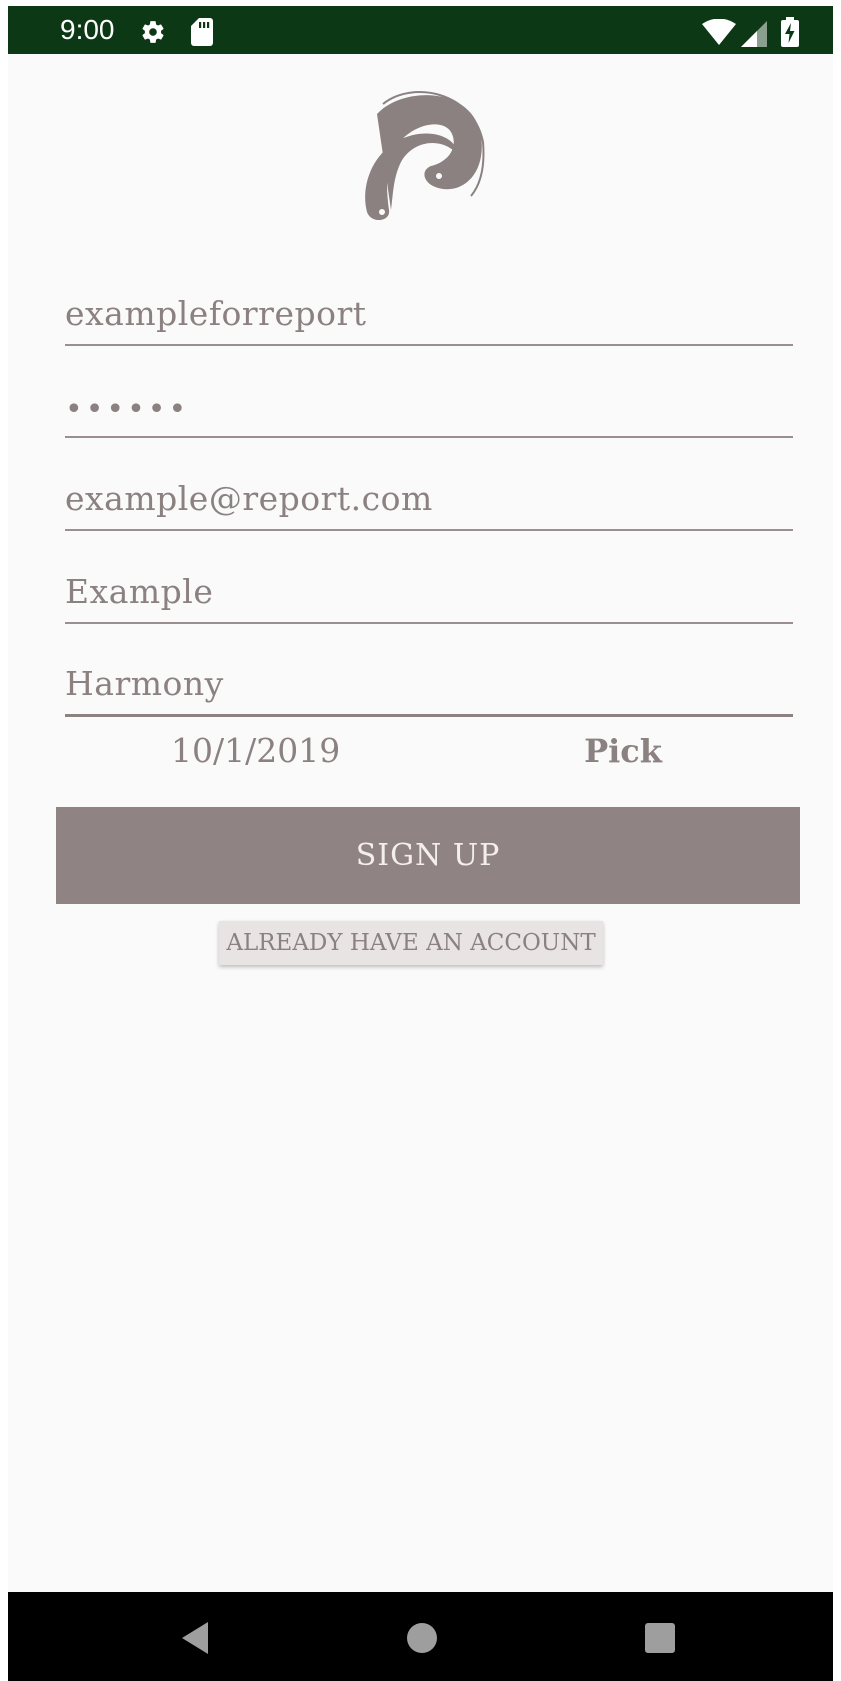 Image resolution: width=841 pixels, height=1681 pixels. Describe the element at coordinates (195, 1638) in the screenshot. I see `back-icon` at that location.